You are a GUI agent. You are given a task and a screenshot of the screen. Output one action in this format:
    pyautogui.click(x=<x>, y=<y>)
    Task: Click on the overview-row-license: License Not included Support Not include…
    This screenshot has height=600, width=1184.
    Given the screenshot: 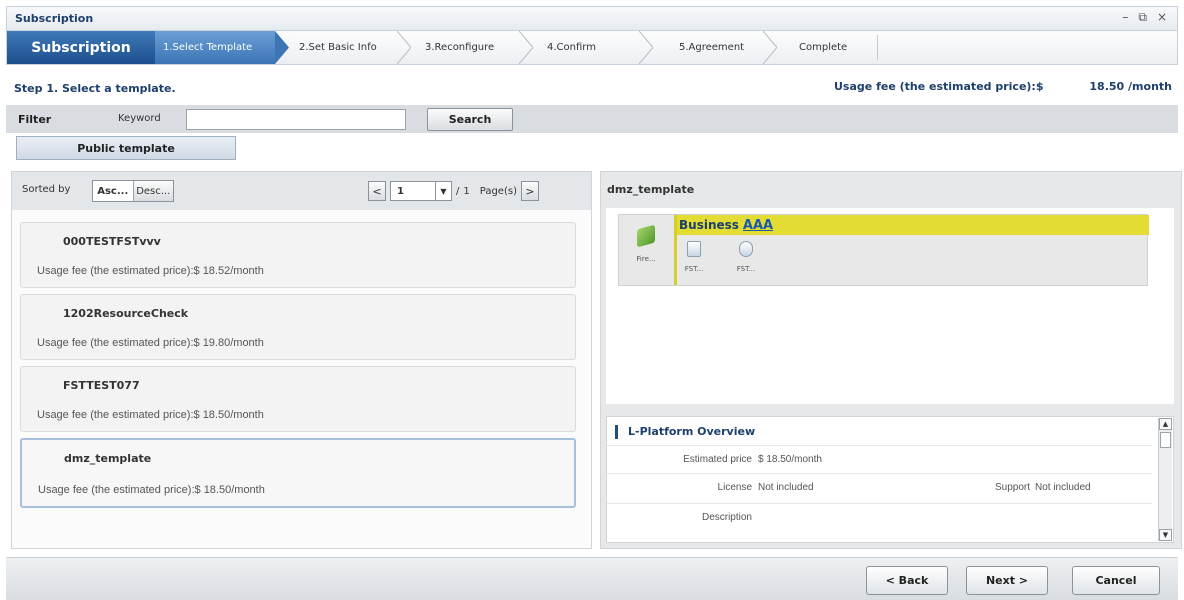 What is the action you would take?
    pyautogui.click(x=879, y=488)
    